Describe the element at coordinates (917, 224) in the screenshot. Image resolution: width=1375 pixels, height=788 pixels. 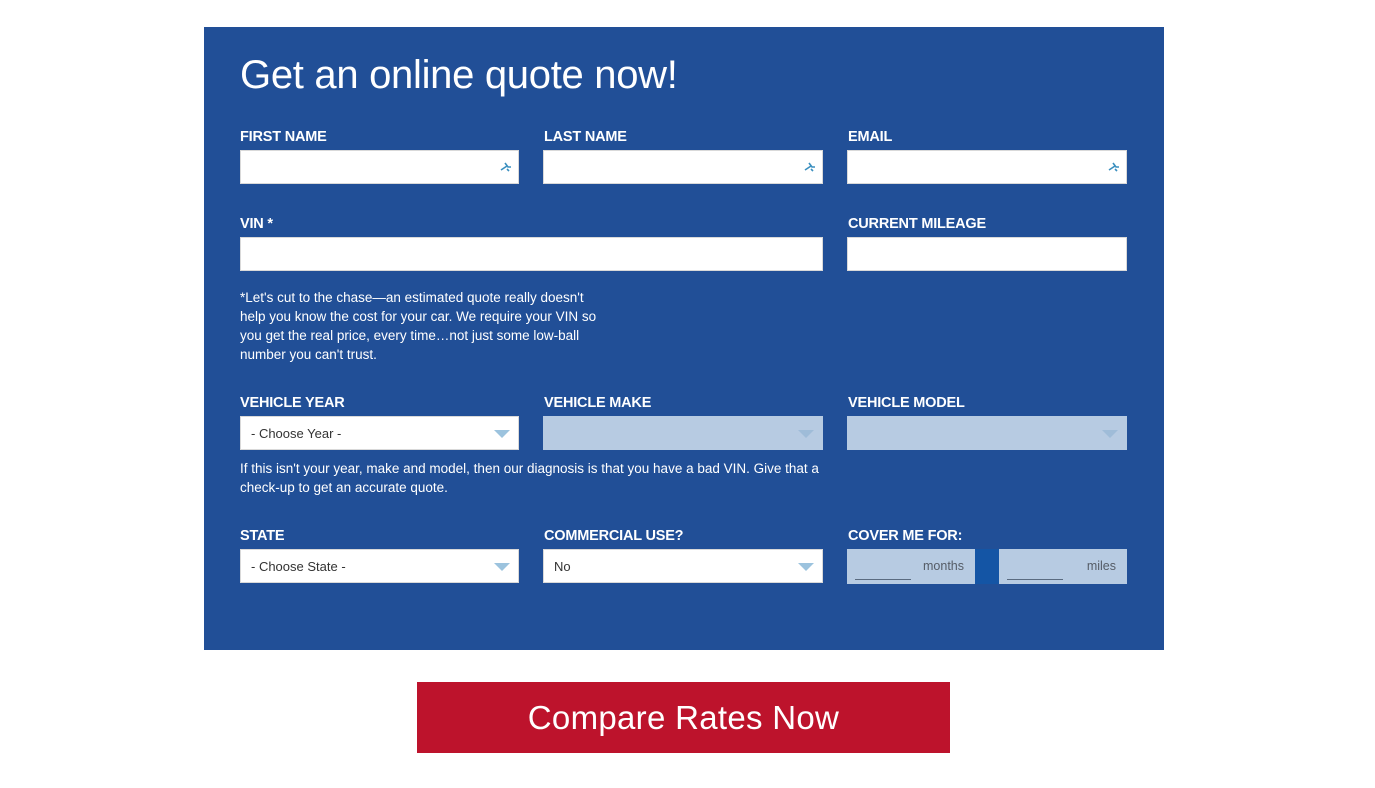
I see `mileage-label: CURRENT MILEAGE` at that location.